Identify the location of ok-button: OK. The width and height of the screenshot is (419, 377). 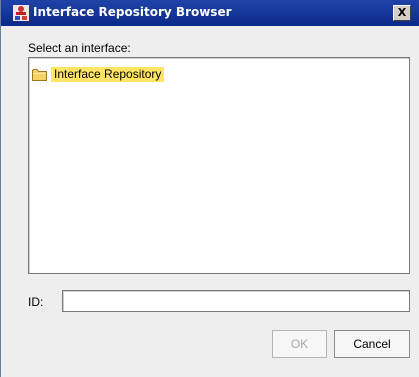
(299, 344).